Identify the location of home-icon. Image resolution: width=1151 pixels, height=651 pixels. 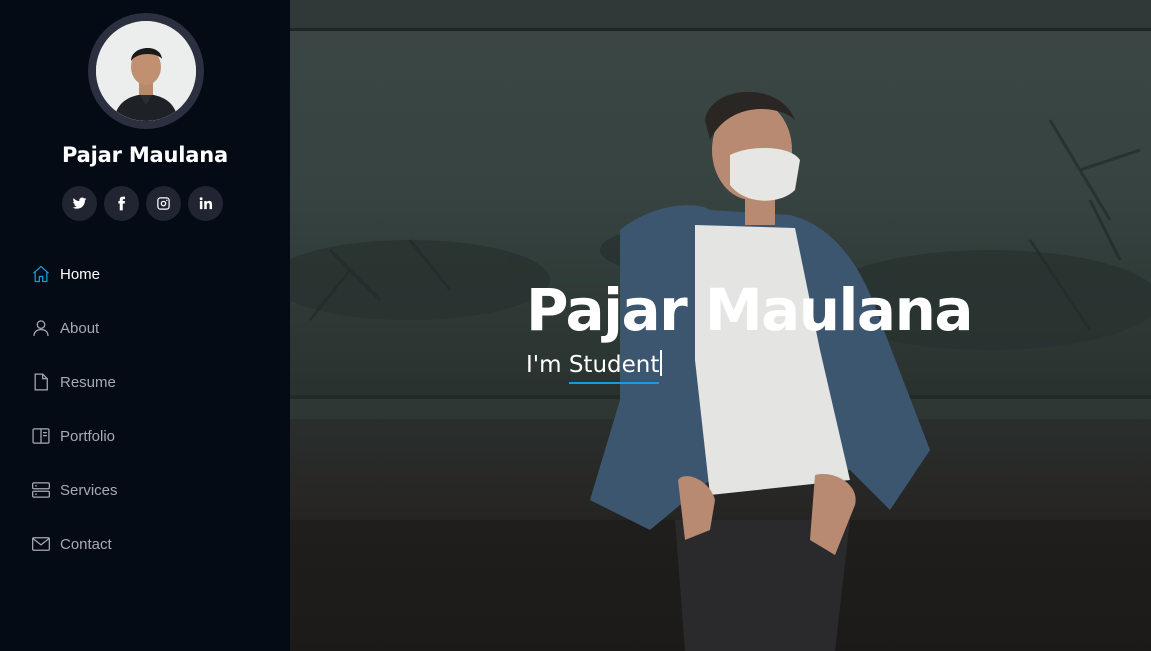
(41, 274).